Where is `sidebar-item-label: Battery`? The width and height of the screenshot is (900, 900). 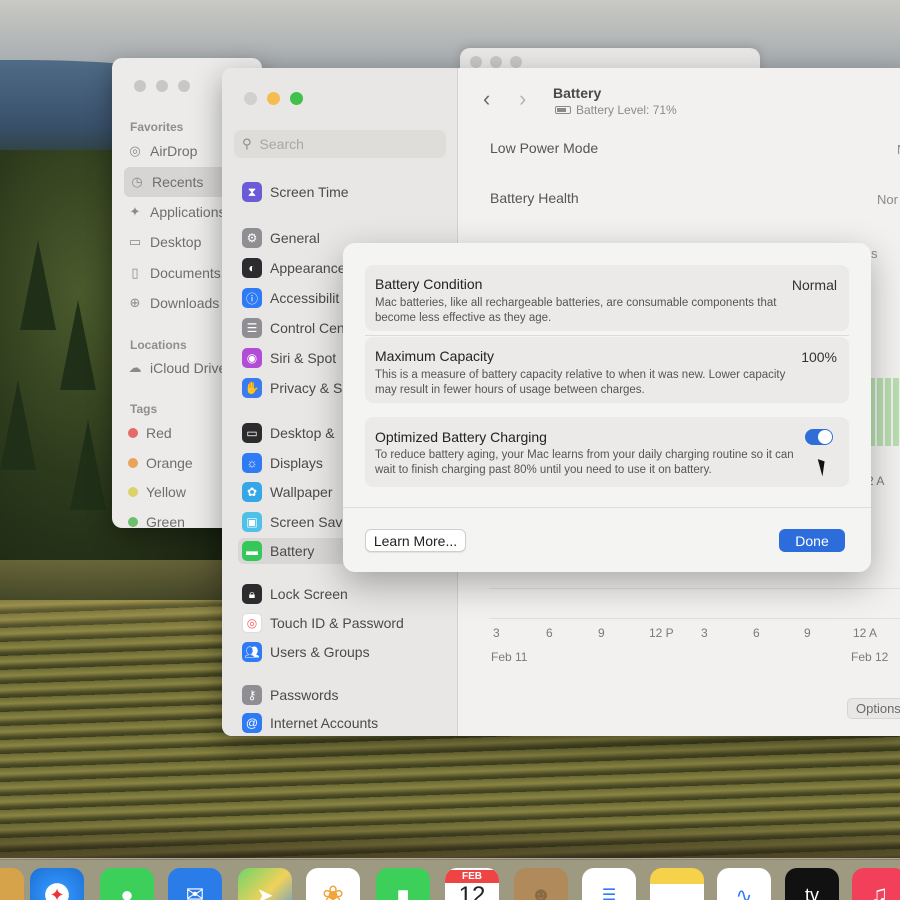
sidebar-item-label: Battery is located at coordinates (292, 551).